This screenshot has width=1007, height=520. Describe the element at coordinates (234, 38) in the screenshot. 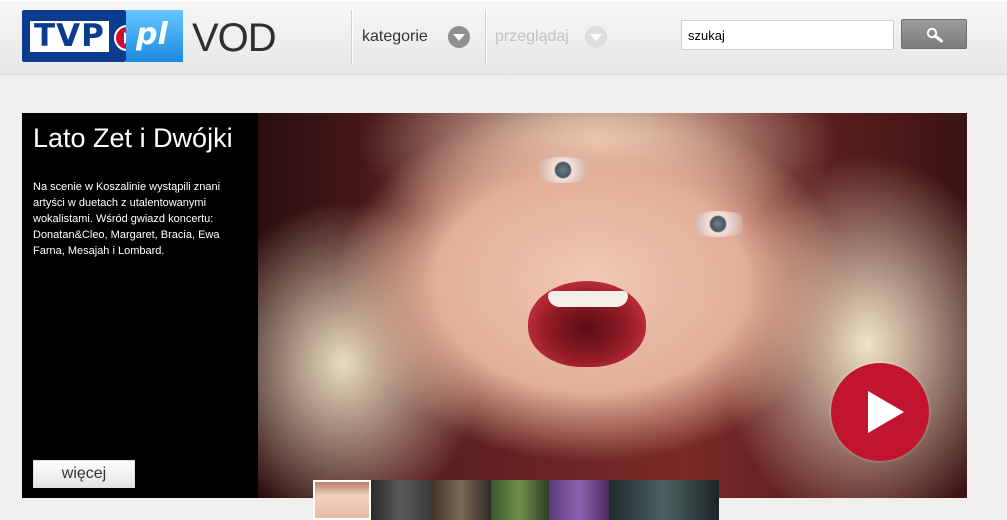

I see `logo-vod-text: VOD` at that location.